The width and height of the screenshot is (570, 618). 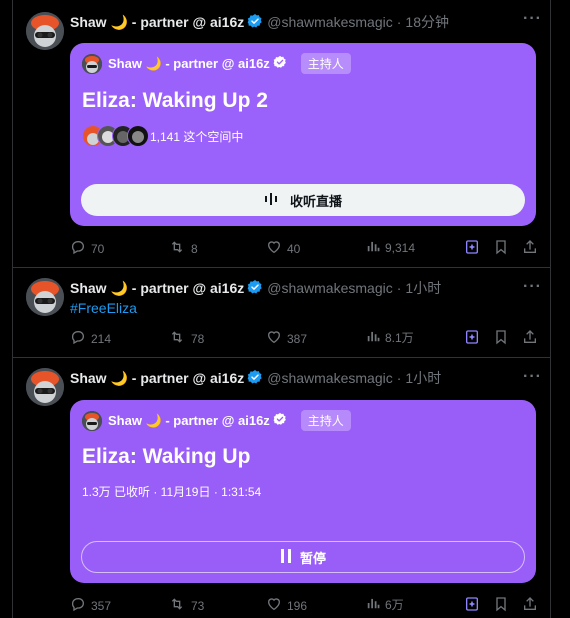 I want to click on like-button: 196, so click(x=286, y=605).